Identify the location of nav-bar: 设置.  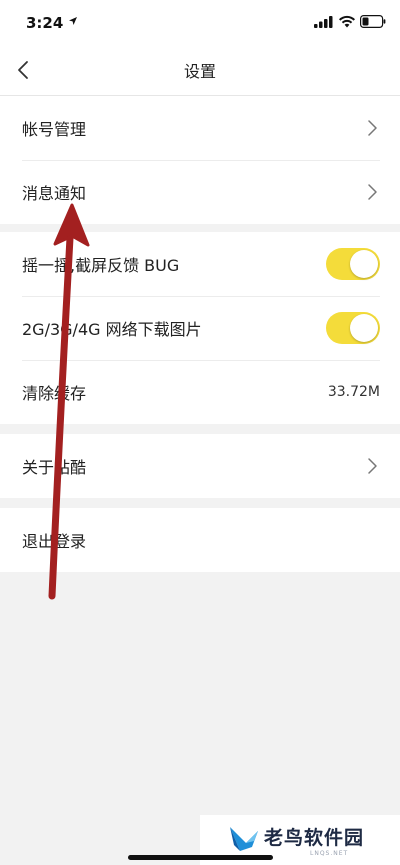
(200, 70).